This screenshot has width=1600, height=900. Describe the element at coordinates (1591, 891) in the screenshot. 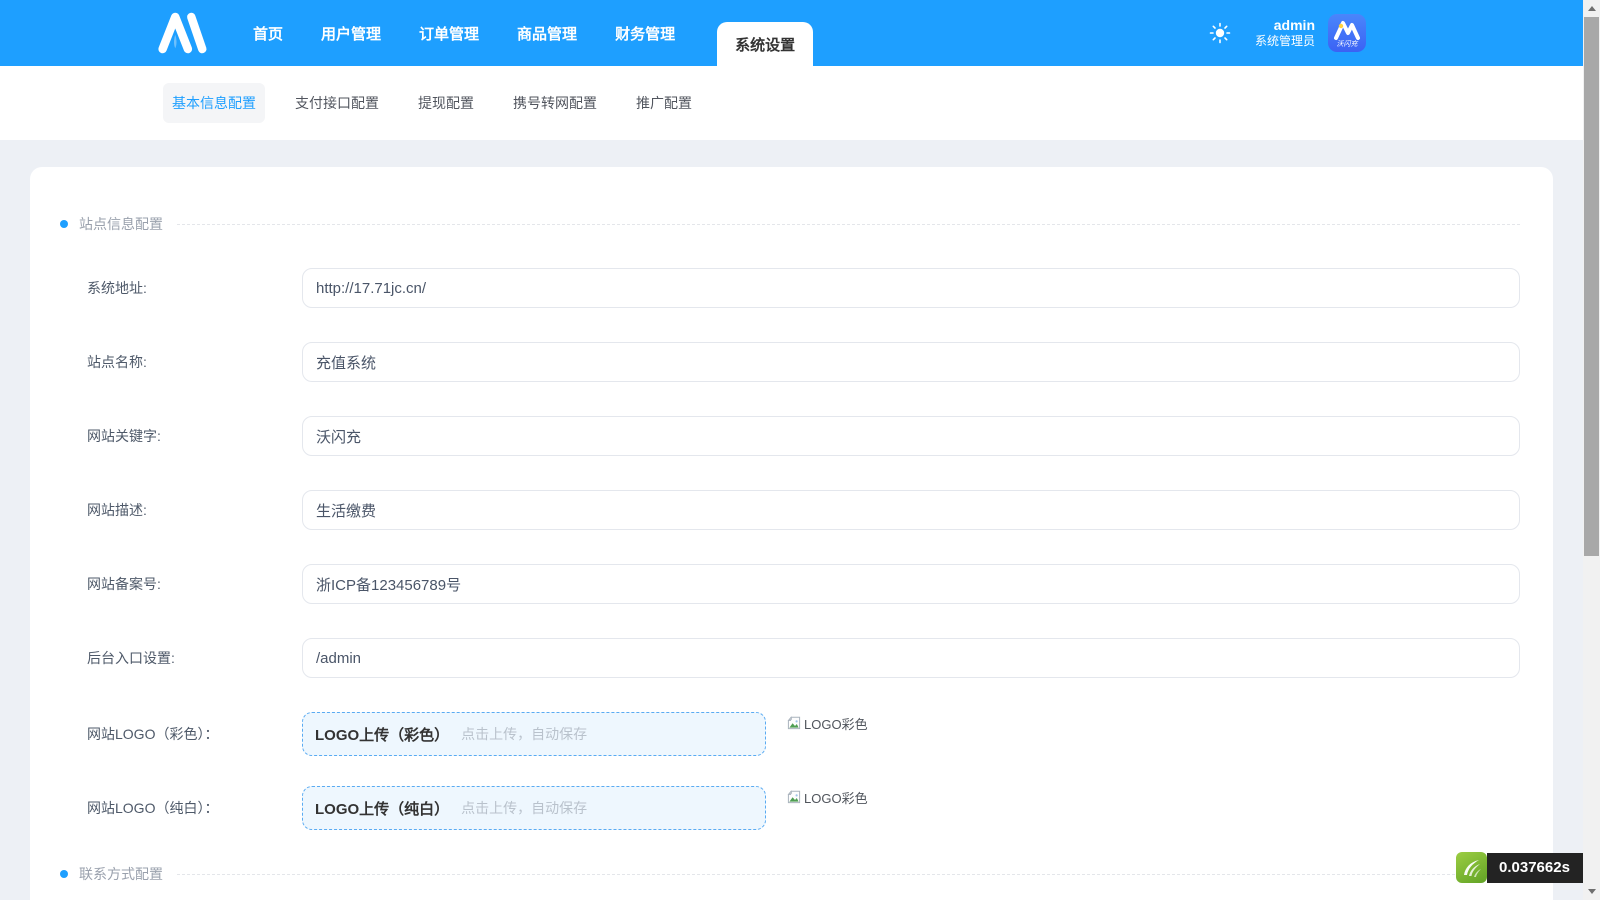

I see `scrollbar-down-arrow` at that location.